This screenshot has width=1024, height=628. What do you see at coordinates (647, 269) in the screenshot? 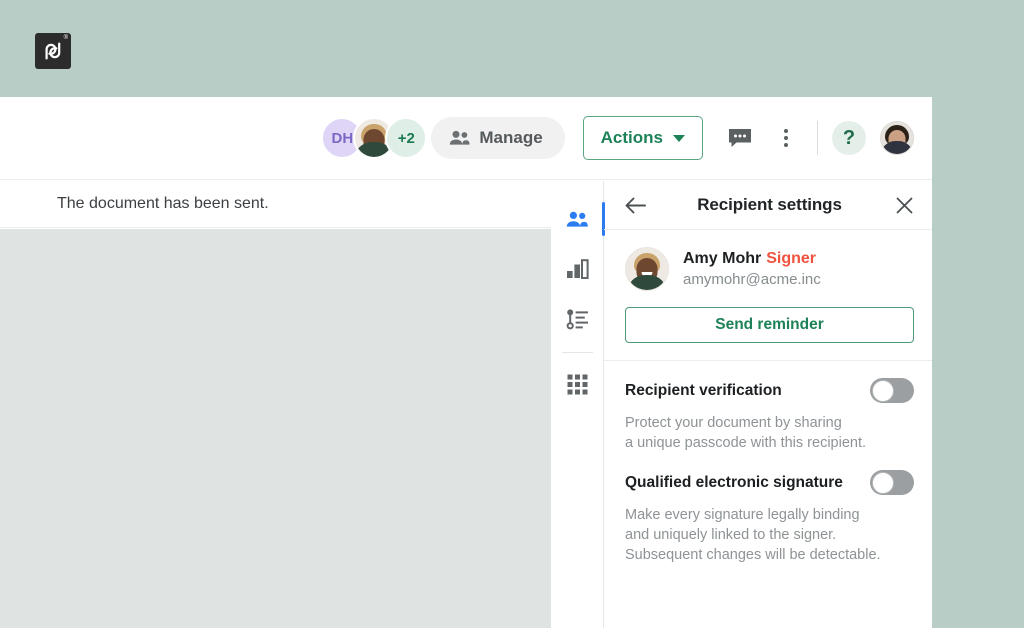
I see `recipient-avatar` at bounding box center [647, 269].